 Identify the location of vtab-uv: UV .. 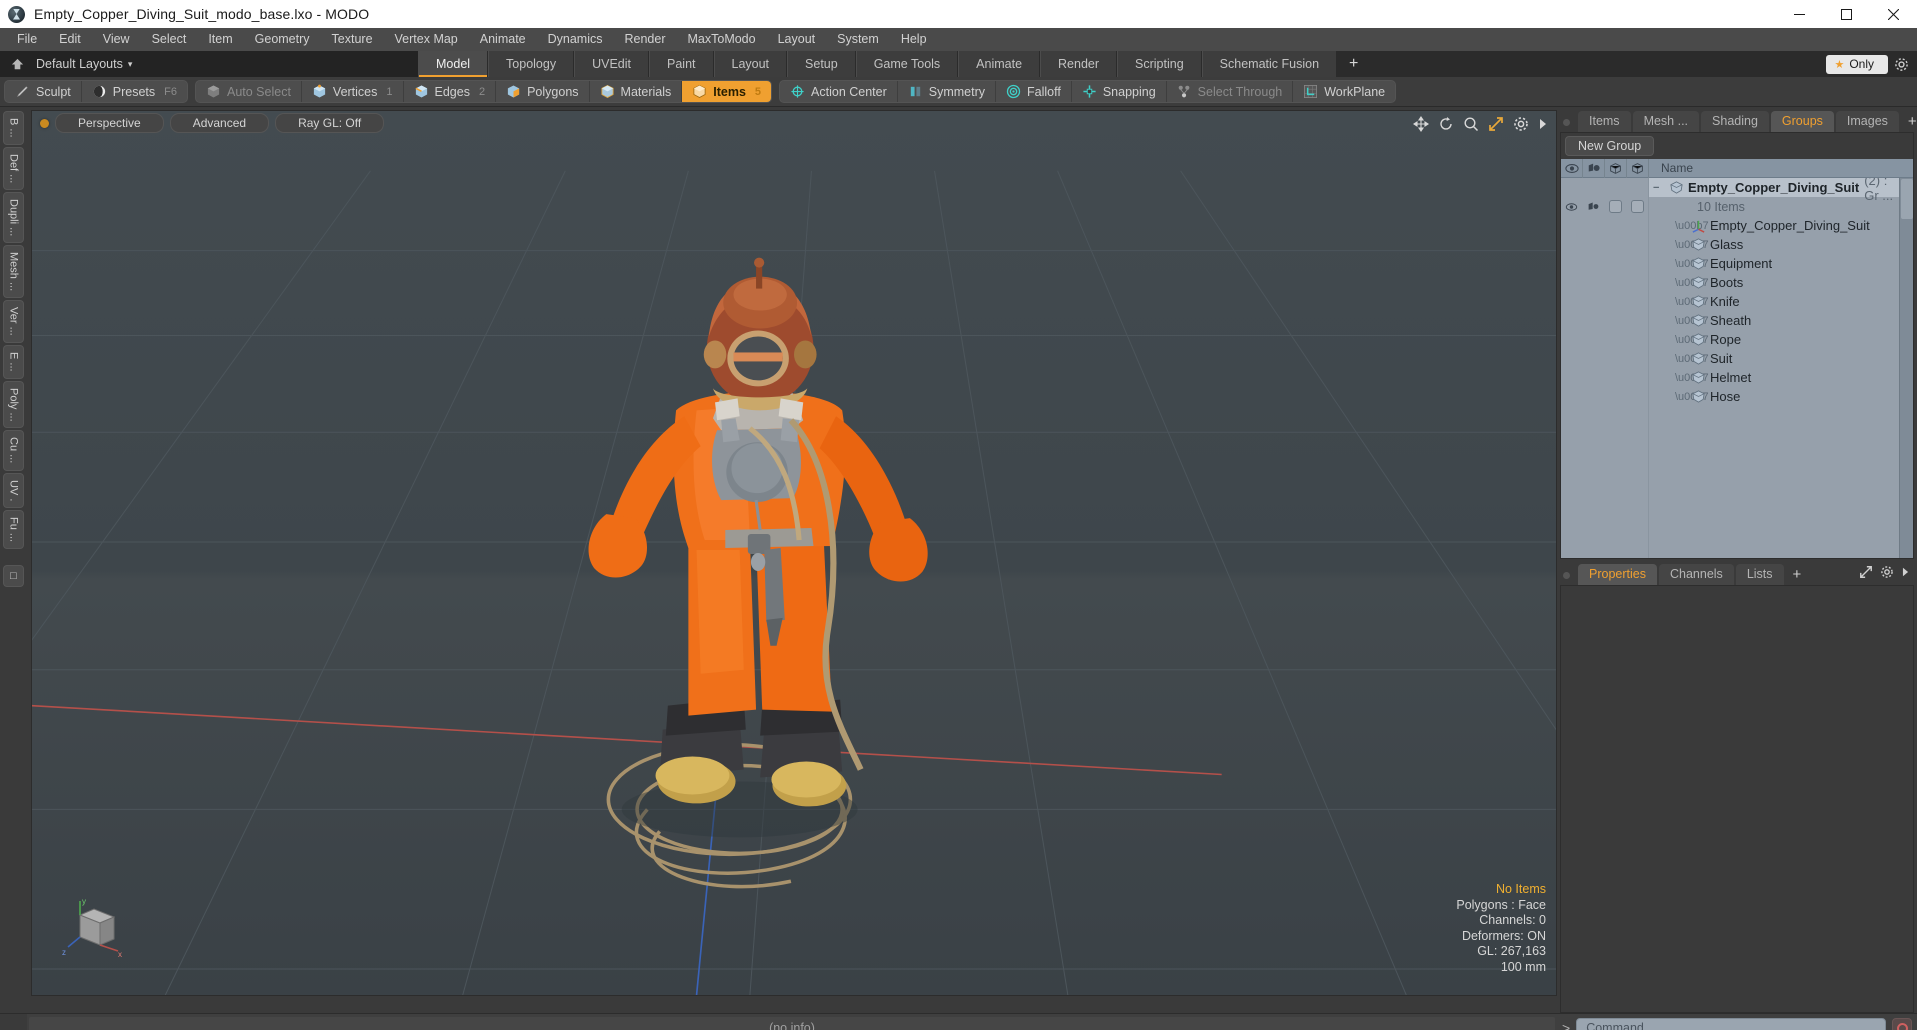
(13, 490).